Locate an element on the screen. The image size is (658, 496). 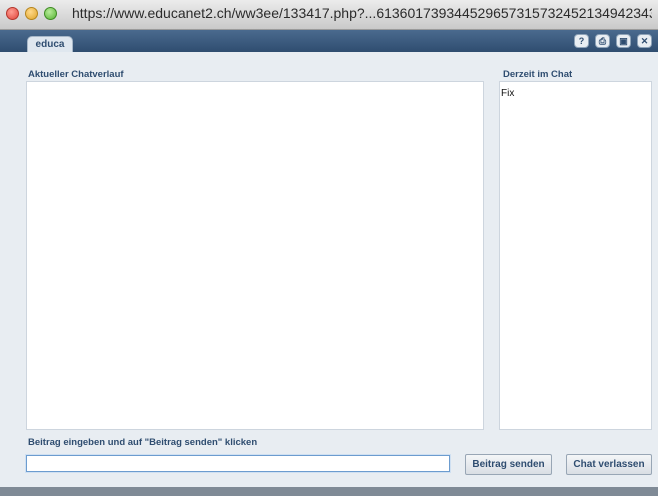
close-icon: ✕ is located at coordinates (644, 41).